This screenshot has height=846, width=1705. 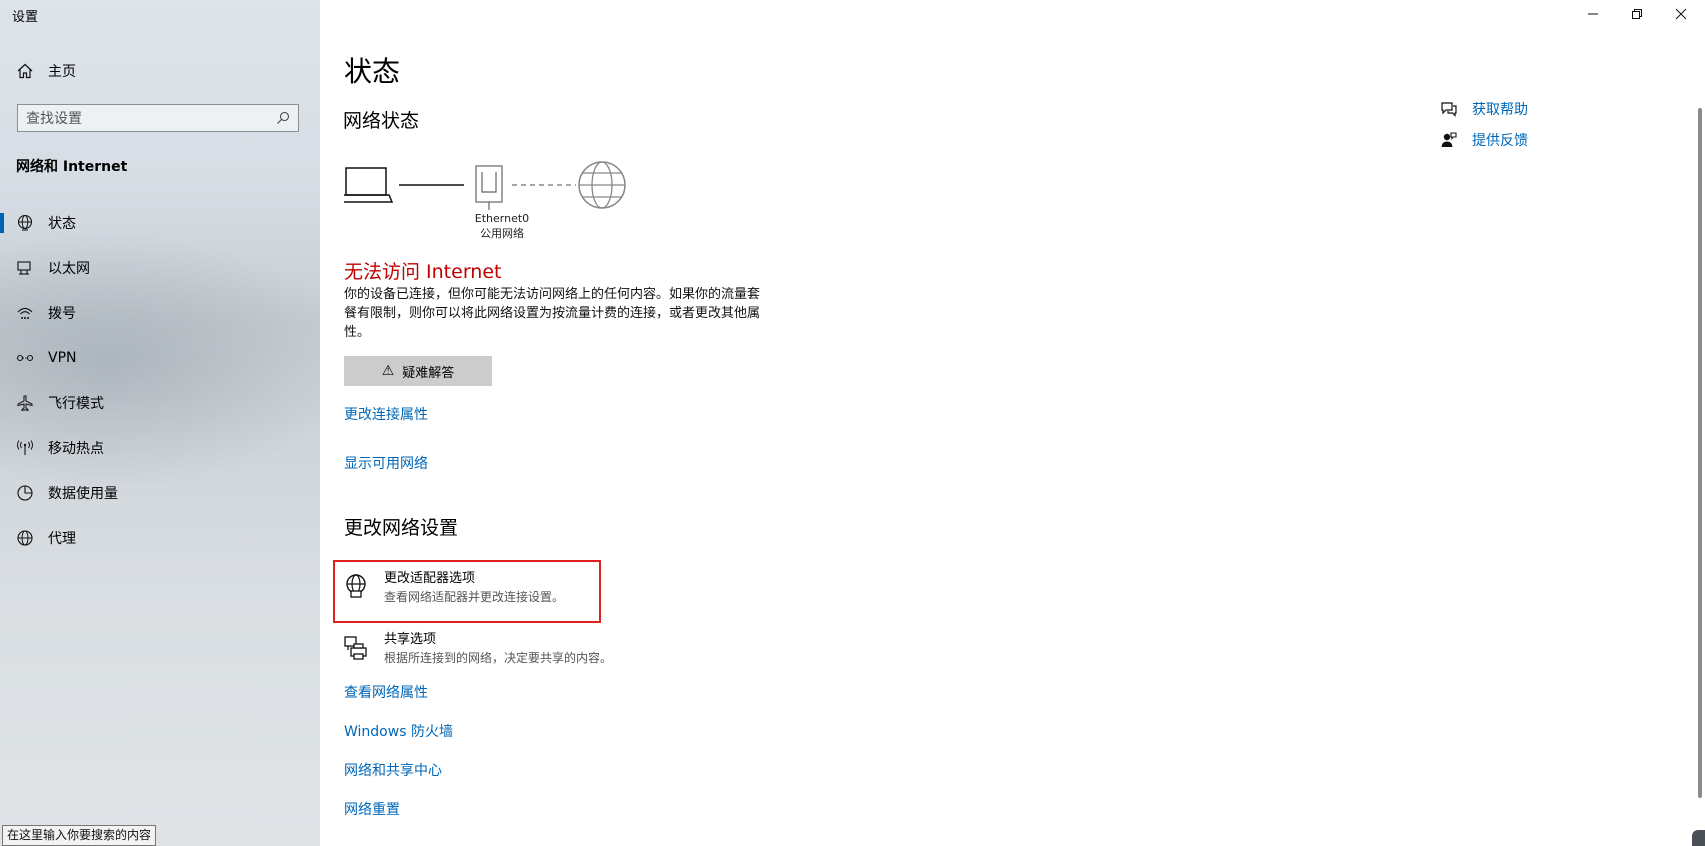 What do you see at coordinates (386, 414) in the screenshot?
I see `change-connection-properties-link: 更改连接属性` at bounding box center [386, 414].